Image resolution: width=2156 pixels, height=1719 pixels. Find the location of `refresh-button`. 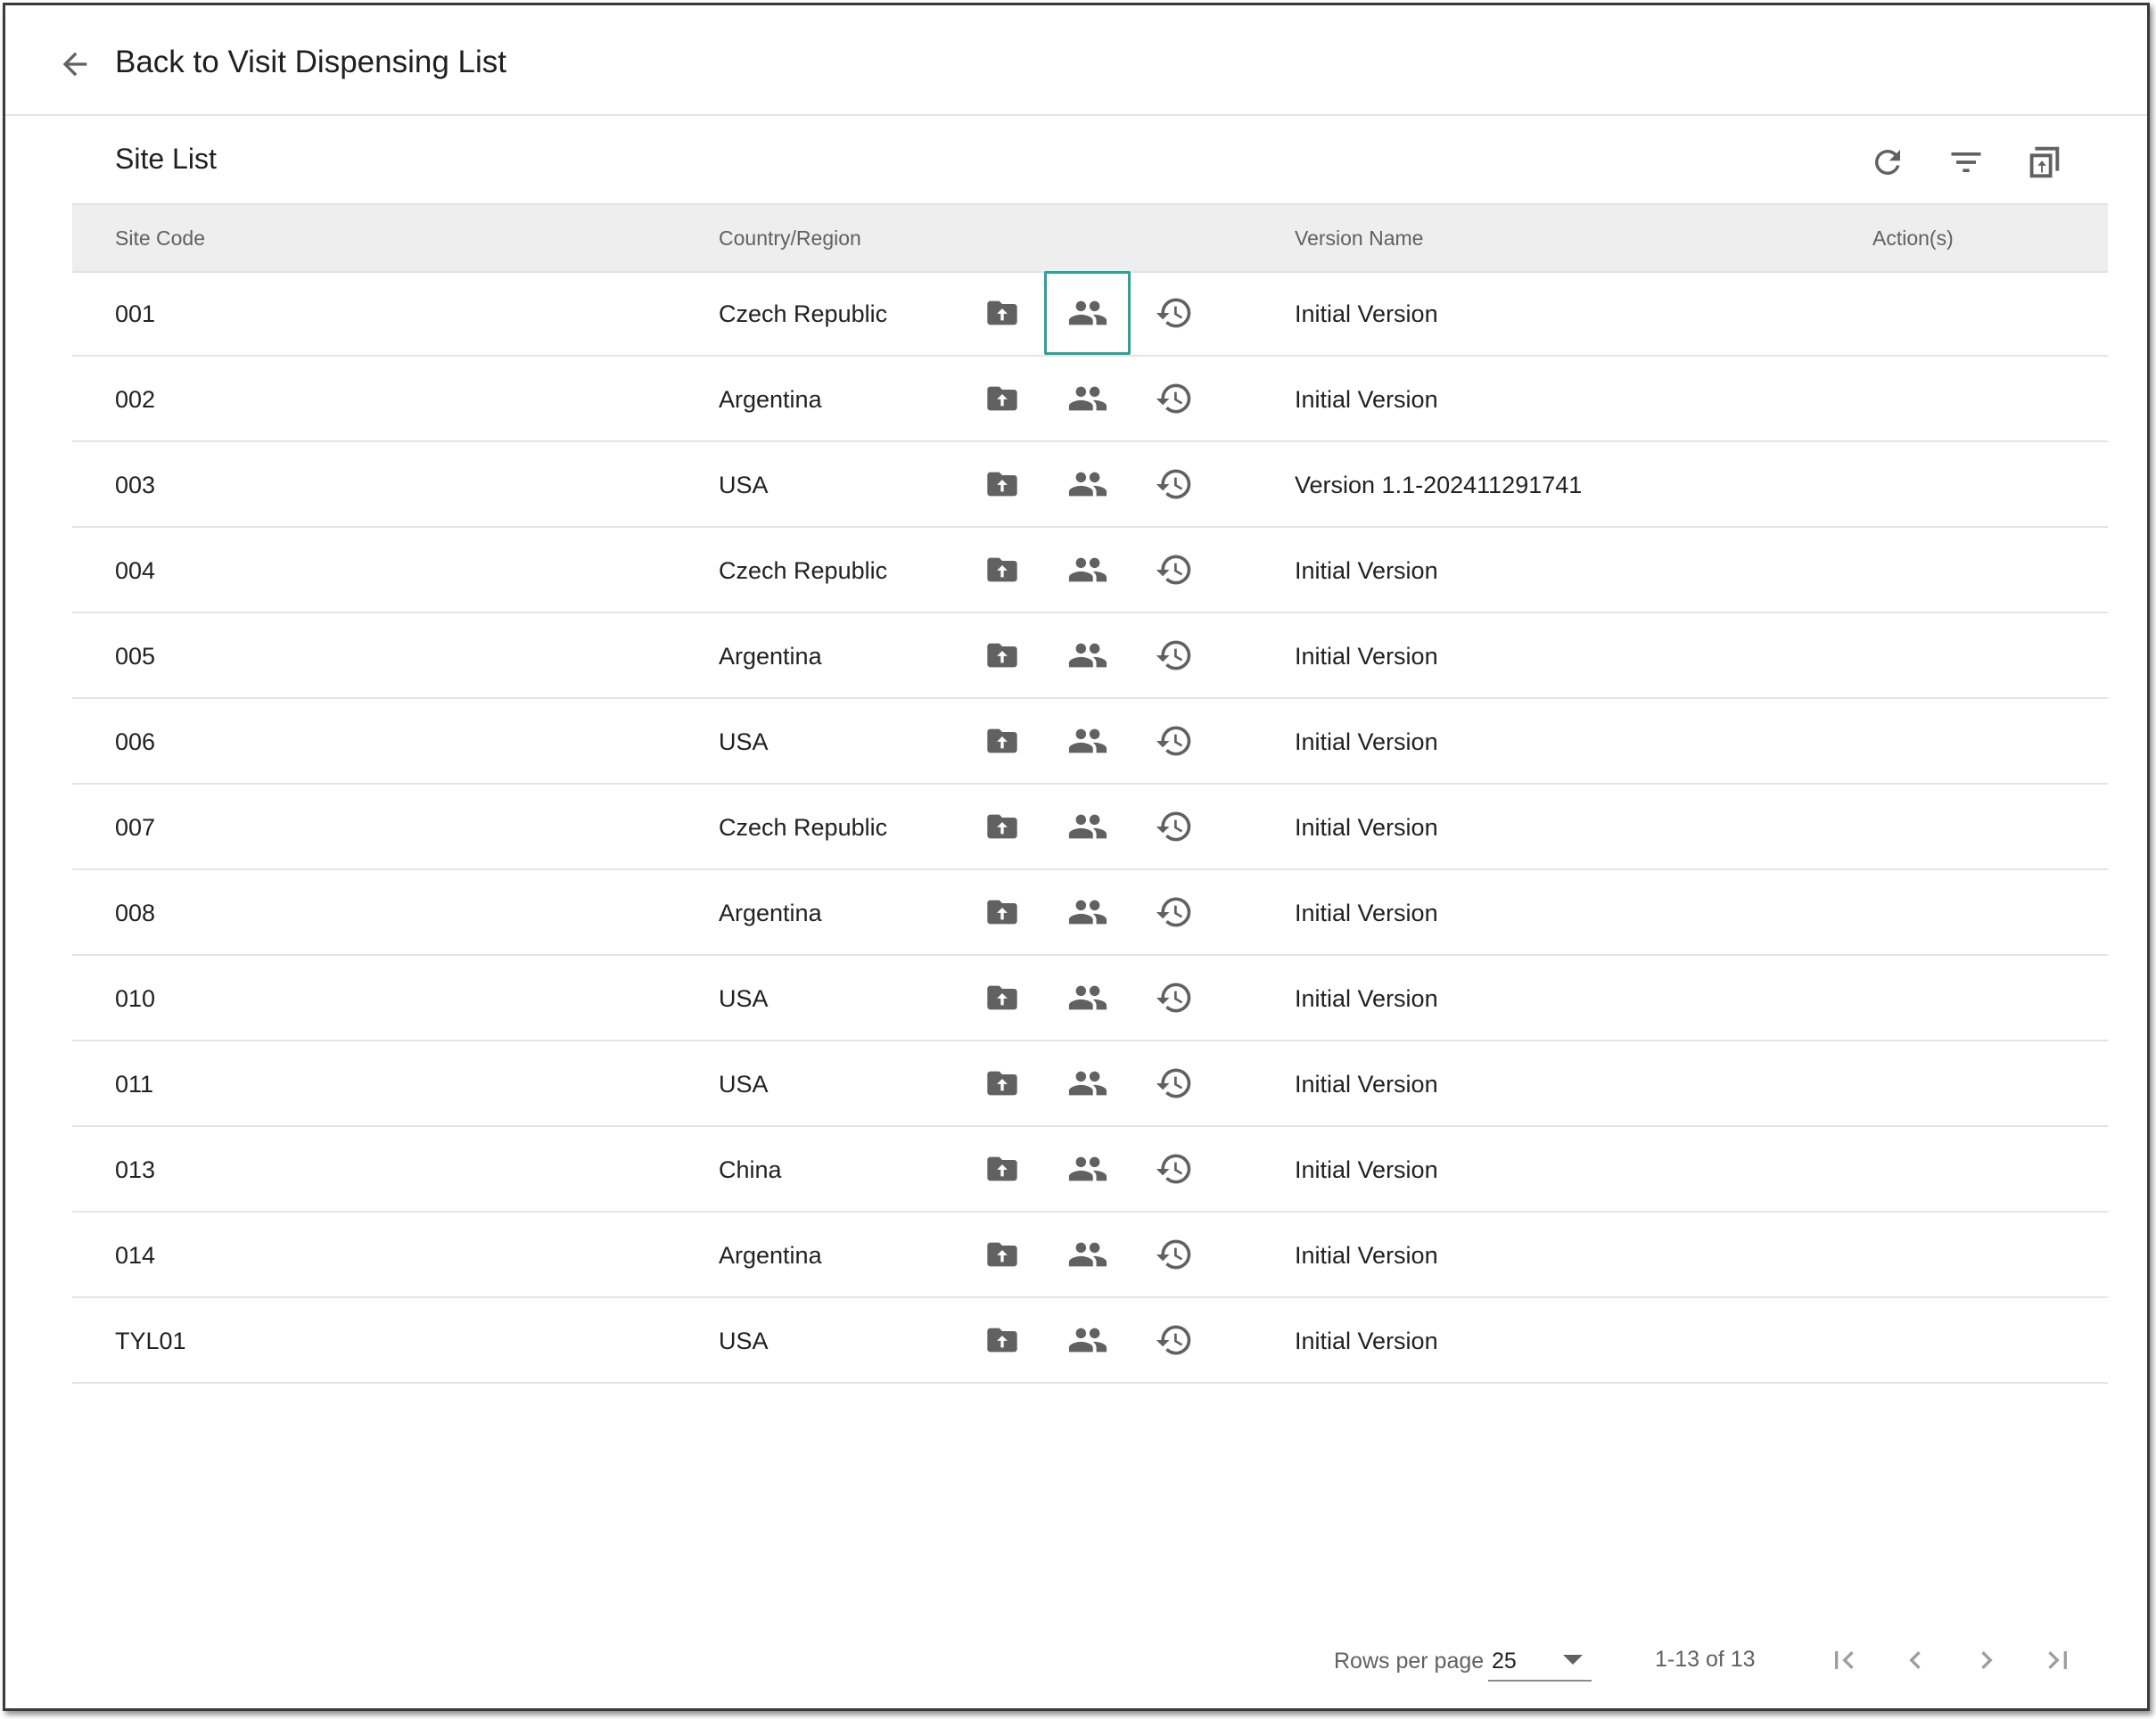

refresh-button is located at coordinates (1888, 162).